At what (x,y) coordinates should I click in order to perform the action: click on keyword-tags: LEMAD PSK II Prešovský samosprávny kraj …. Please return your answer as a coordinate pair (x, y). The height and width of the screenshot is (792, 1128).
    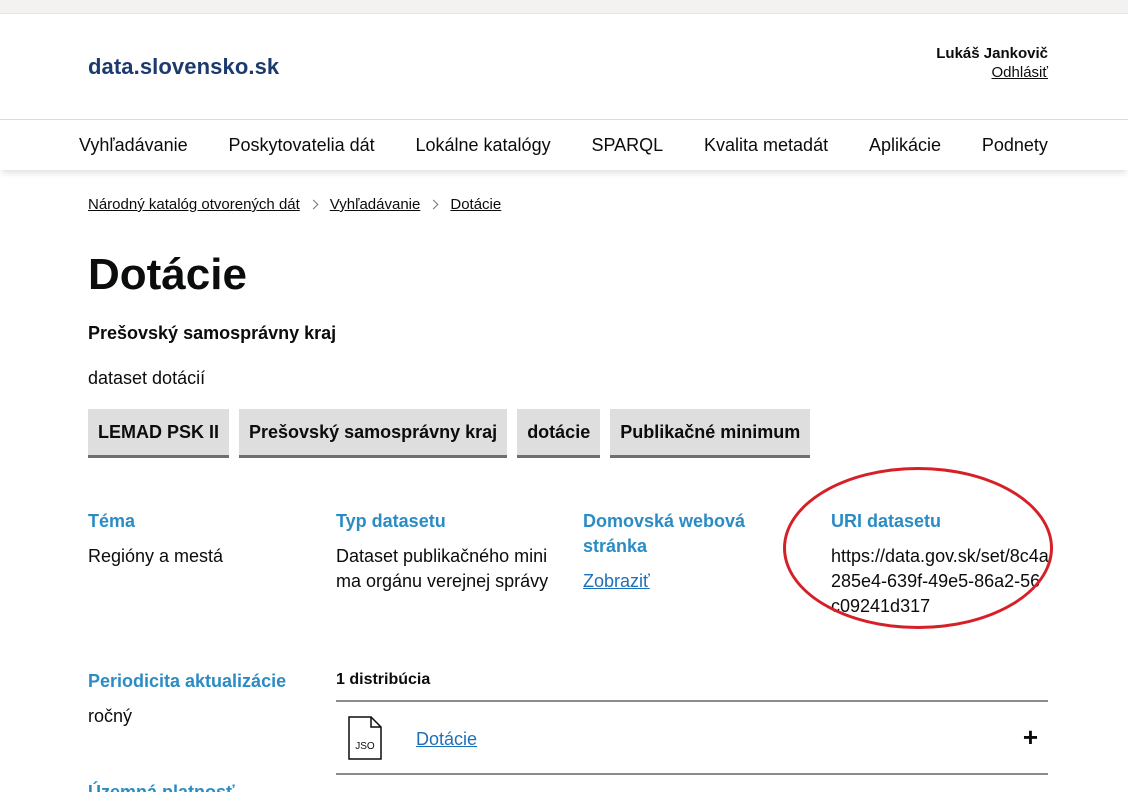
    Looking at the image, I should click on (449, 433).